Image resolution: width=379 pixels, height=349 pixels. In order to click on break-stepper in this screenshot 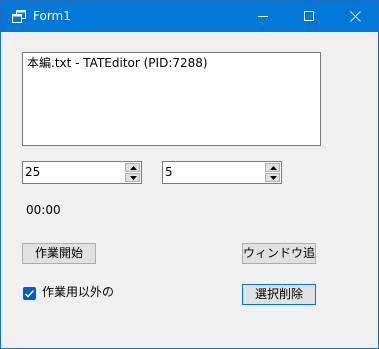, I will do `click(222, 172)`.